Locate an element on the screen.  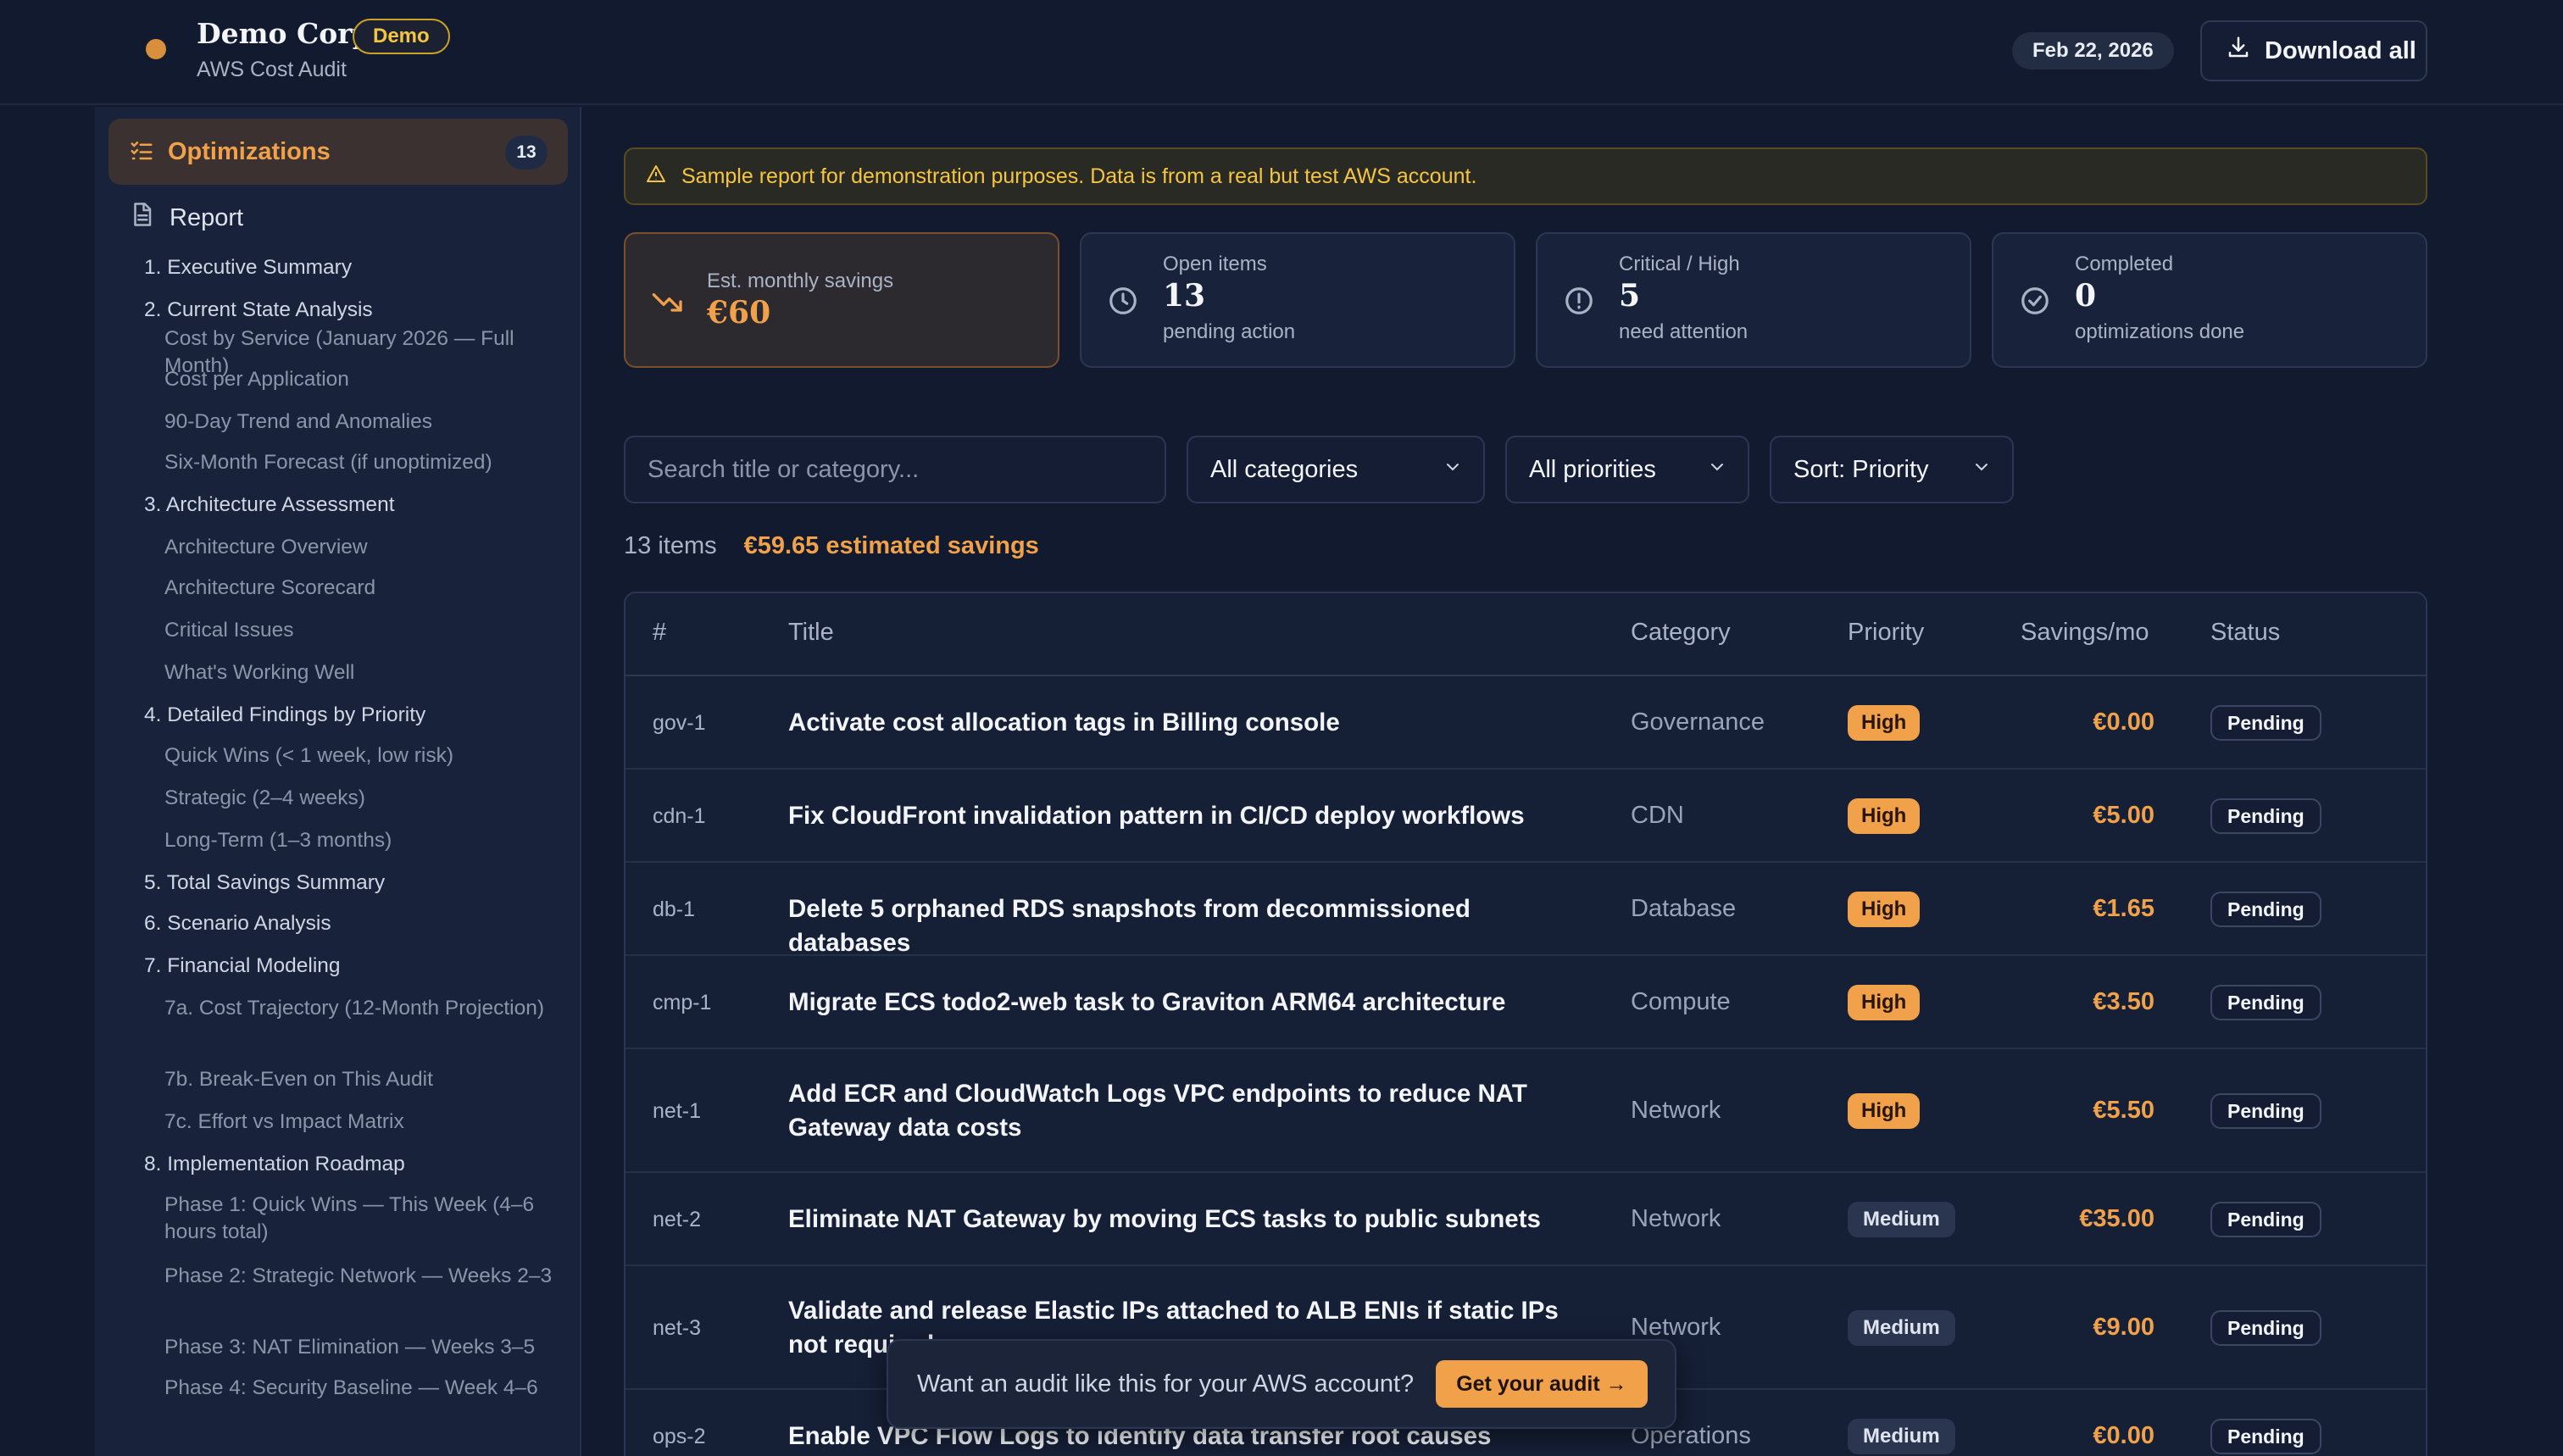
row-savings: €3.50 is located at coordinates (2123, 1002).